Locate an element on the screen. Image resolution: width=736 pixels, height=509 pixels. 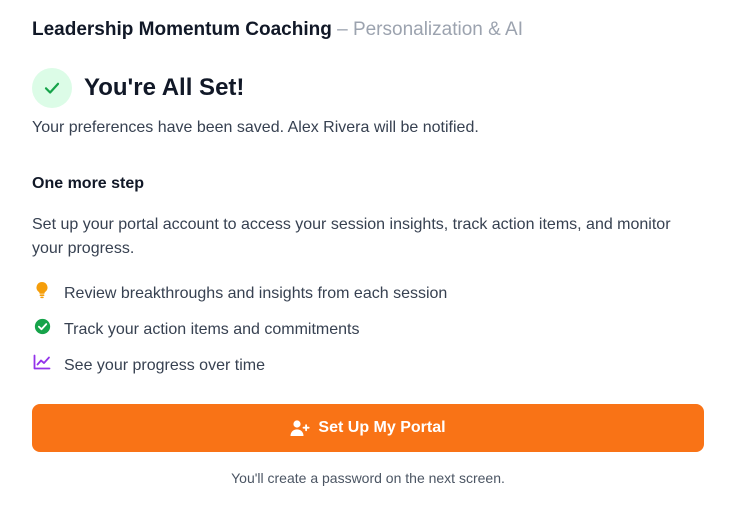
list-item: See your progress over time is located at coordinates (239, 366).